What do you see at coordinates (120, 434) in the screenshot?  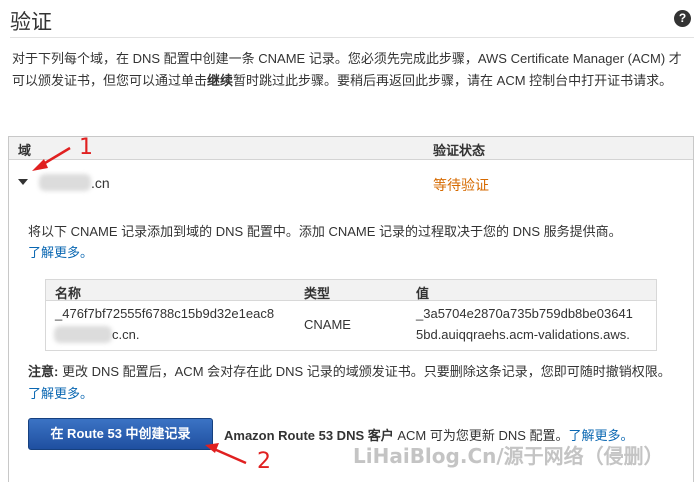 I see `create-route53-record-button: 在 Route 53 中创建记录` at bounding box center [120, 434].